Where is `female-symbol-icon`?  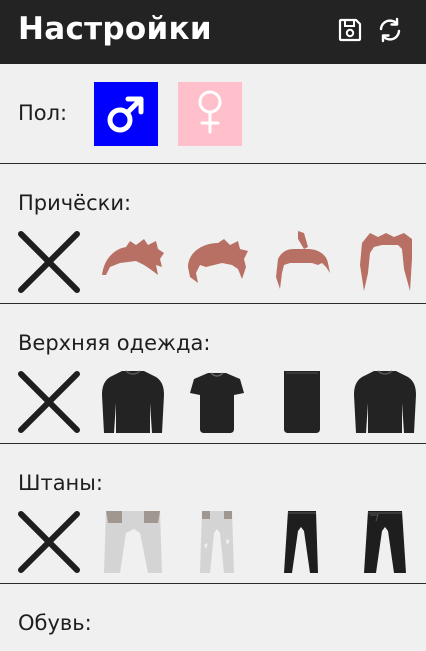
female-symbol-icon is located at coordinates (210, 112).